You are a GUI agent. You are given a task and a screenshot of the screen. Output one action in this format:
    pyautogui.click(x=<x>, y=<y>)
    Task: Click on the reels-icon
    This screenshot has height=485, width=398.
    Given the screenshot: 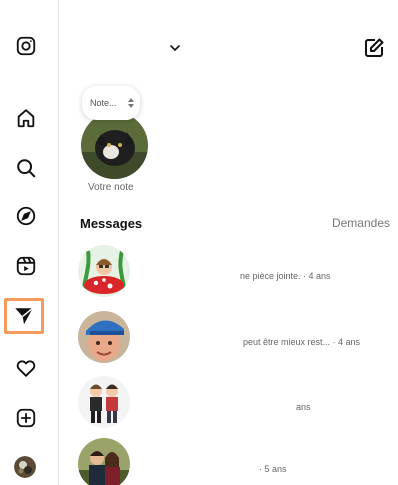 What is the action you would take?
    pyautogui.click(x=26, y=266)
    